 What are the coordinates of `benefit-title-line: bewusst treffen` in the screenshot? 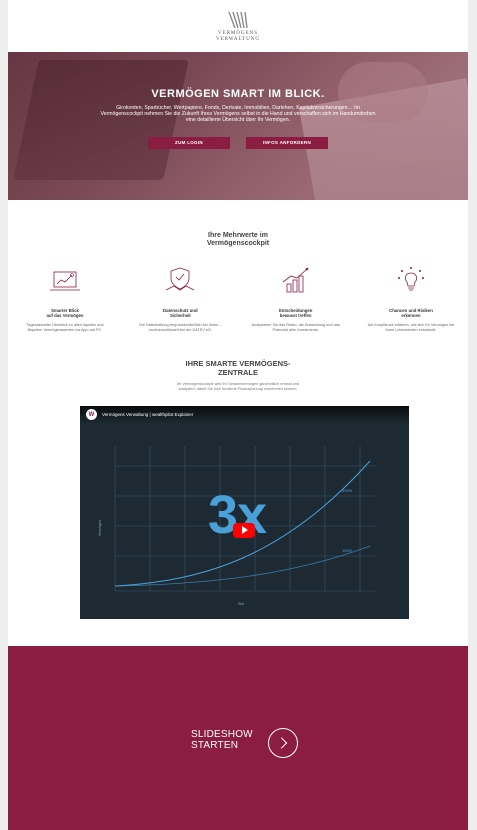 It's located at (295, 316).